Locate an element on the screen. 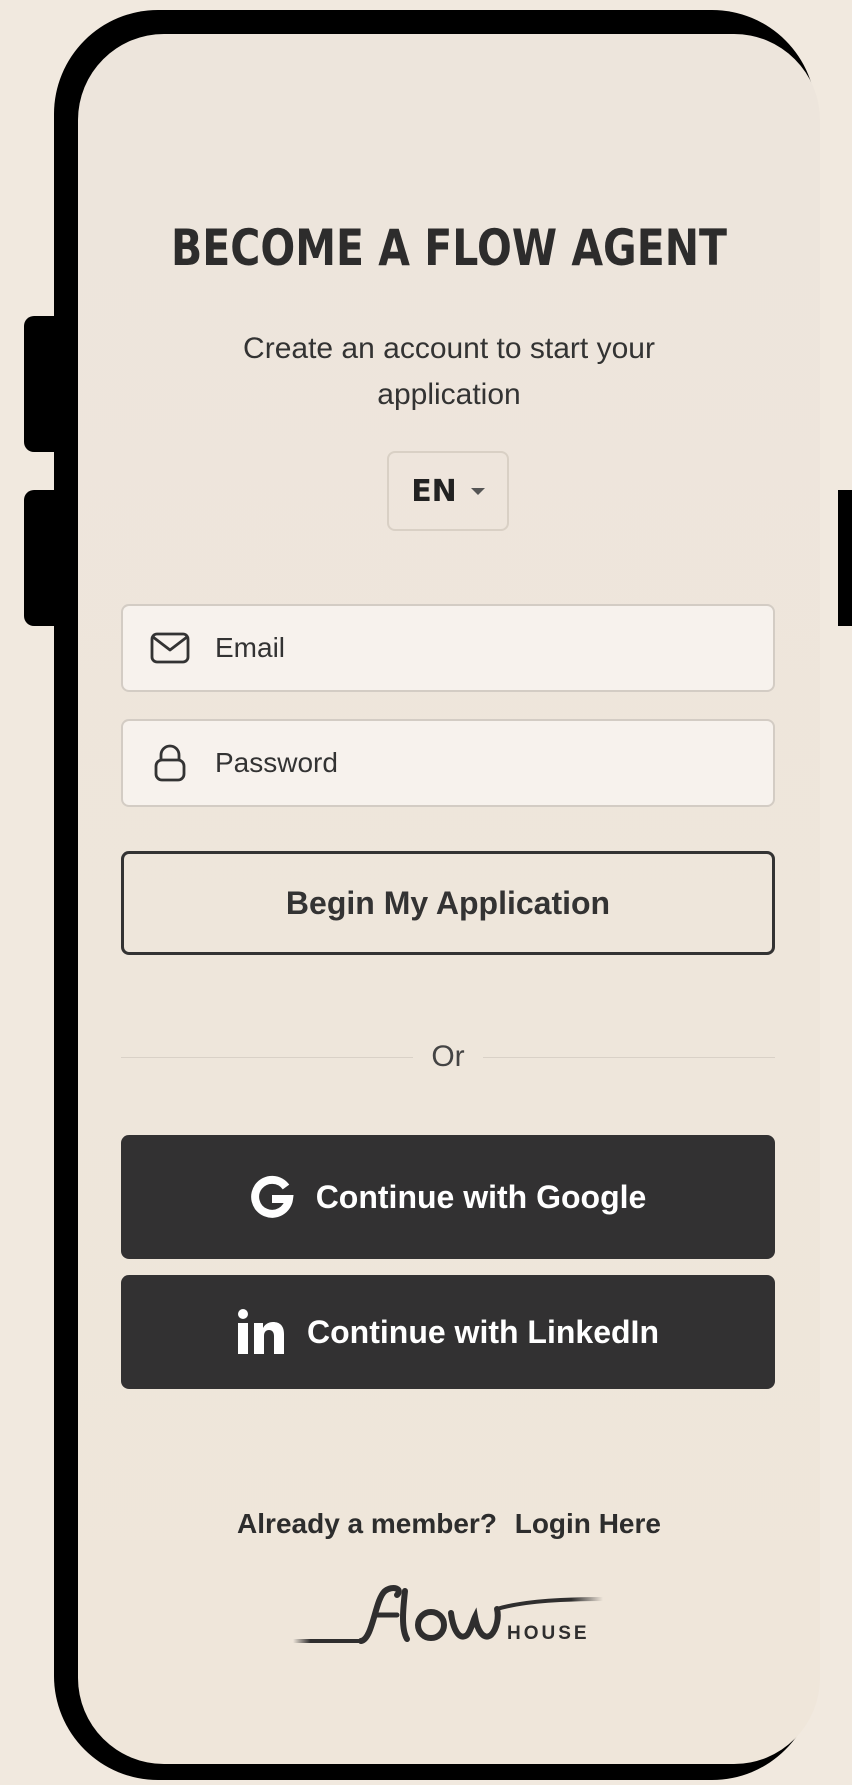  or-divider: Or is located at coordinates (448, 1057).